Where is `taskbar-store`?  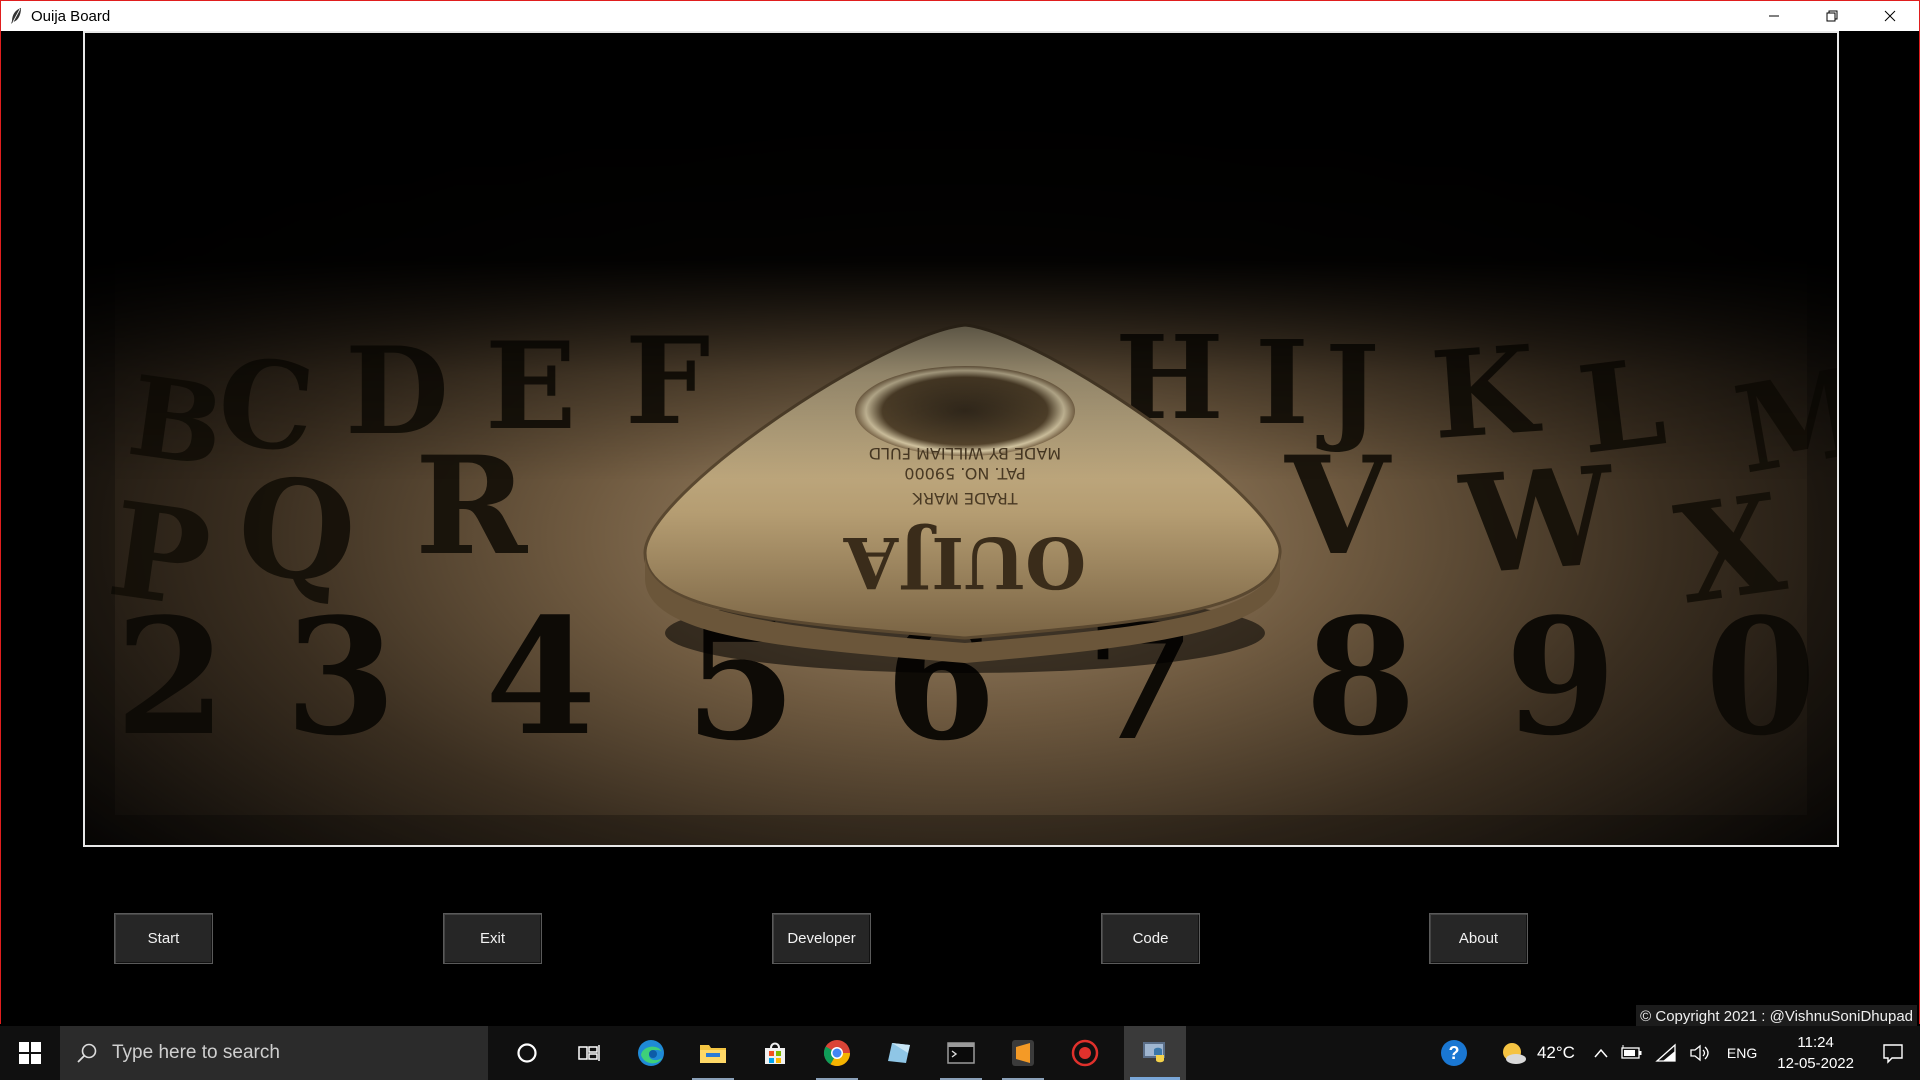
taskbar-store is located at coordinates (775, 1053).